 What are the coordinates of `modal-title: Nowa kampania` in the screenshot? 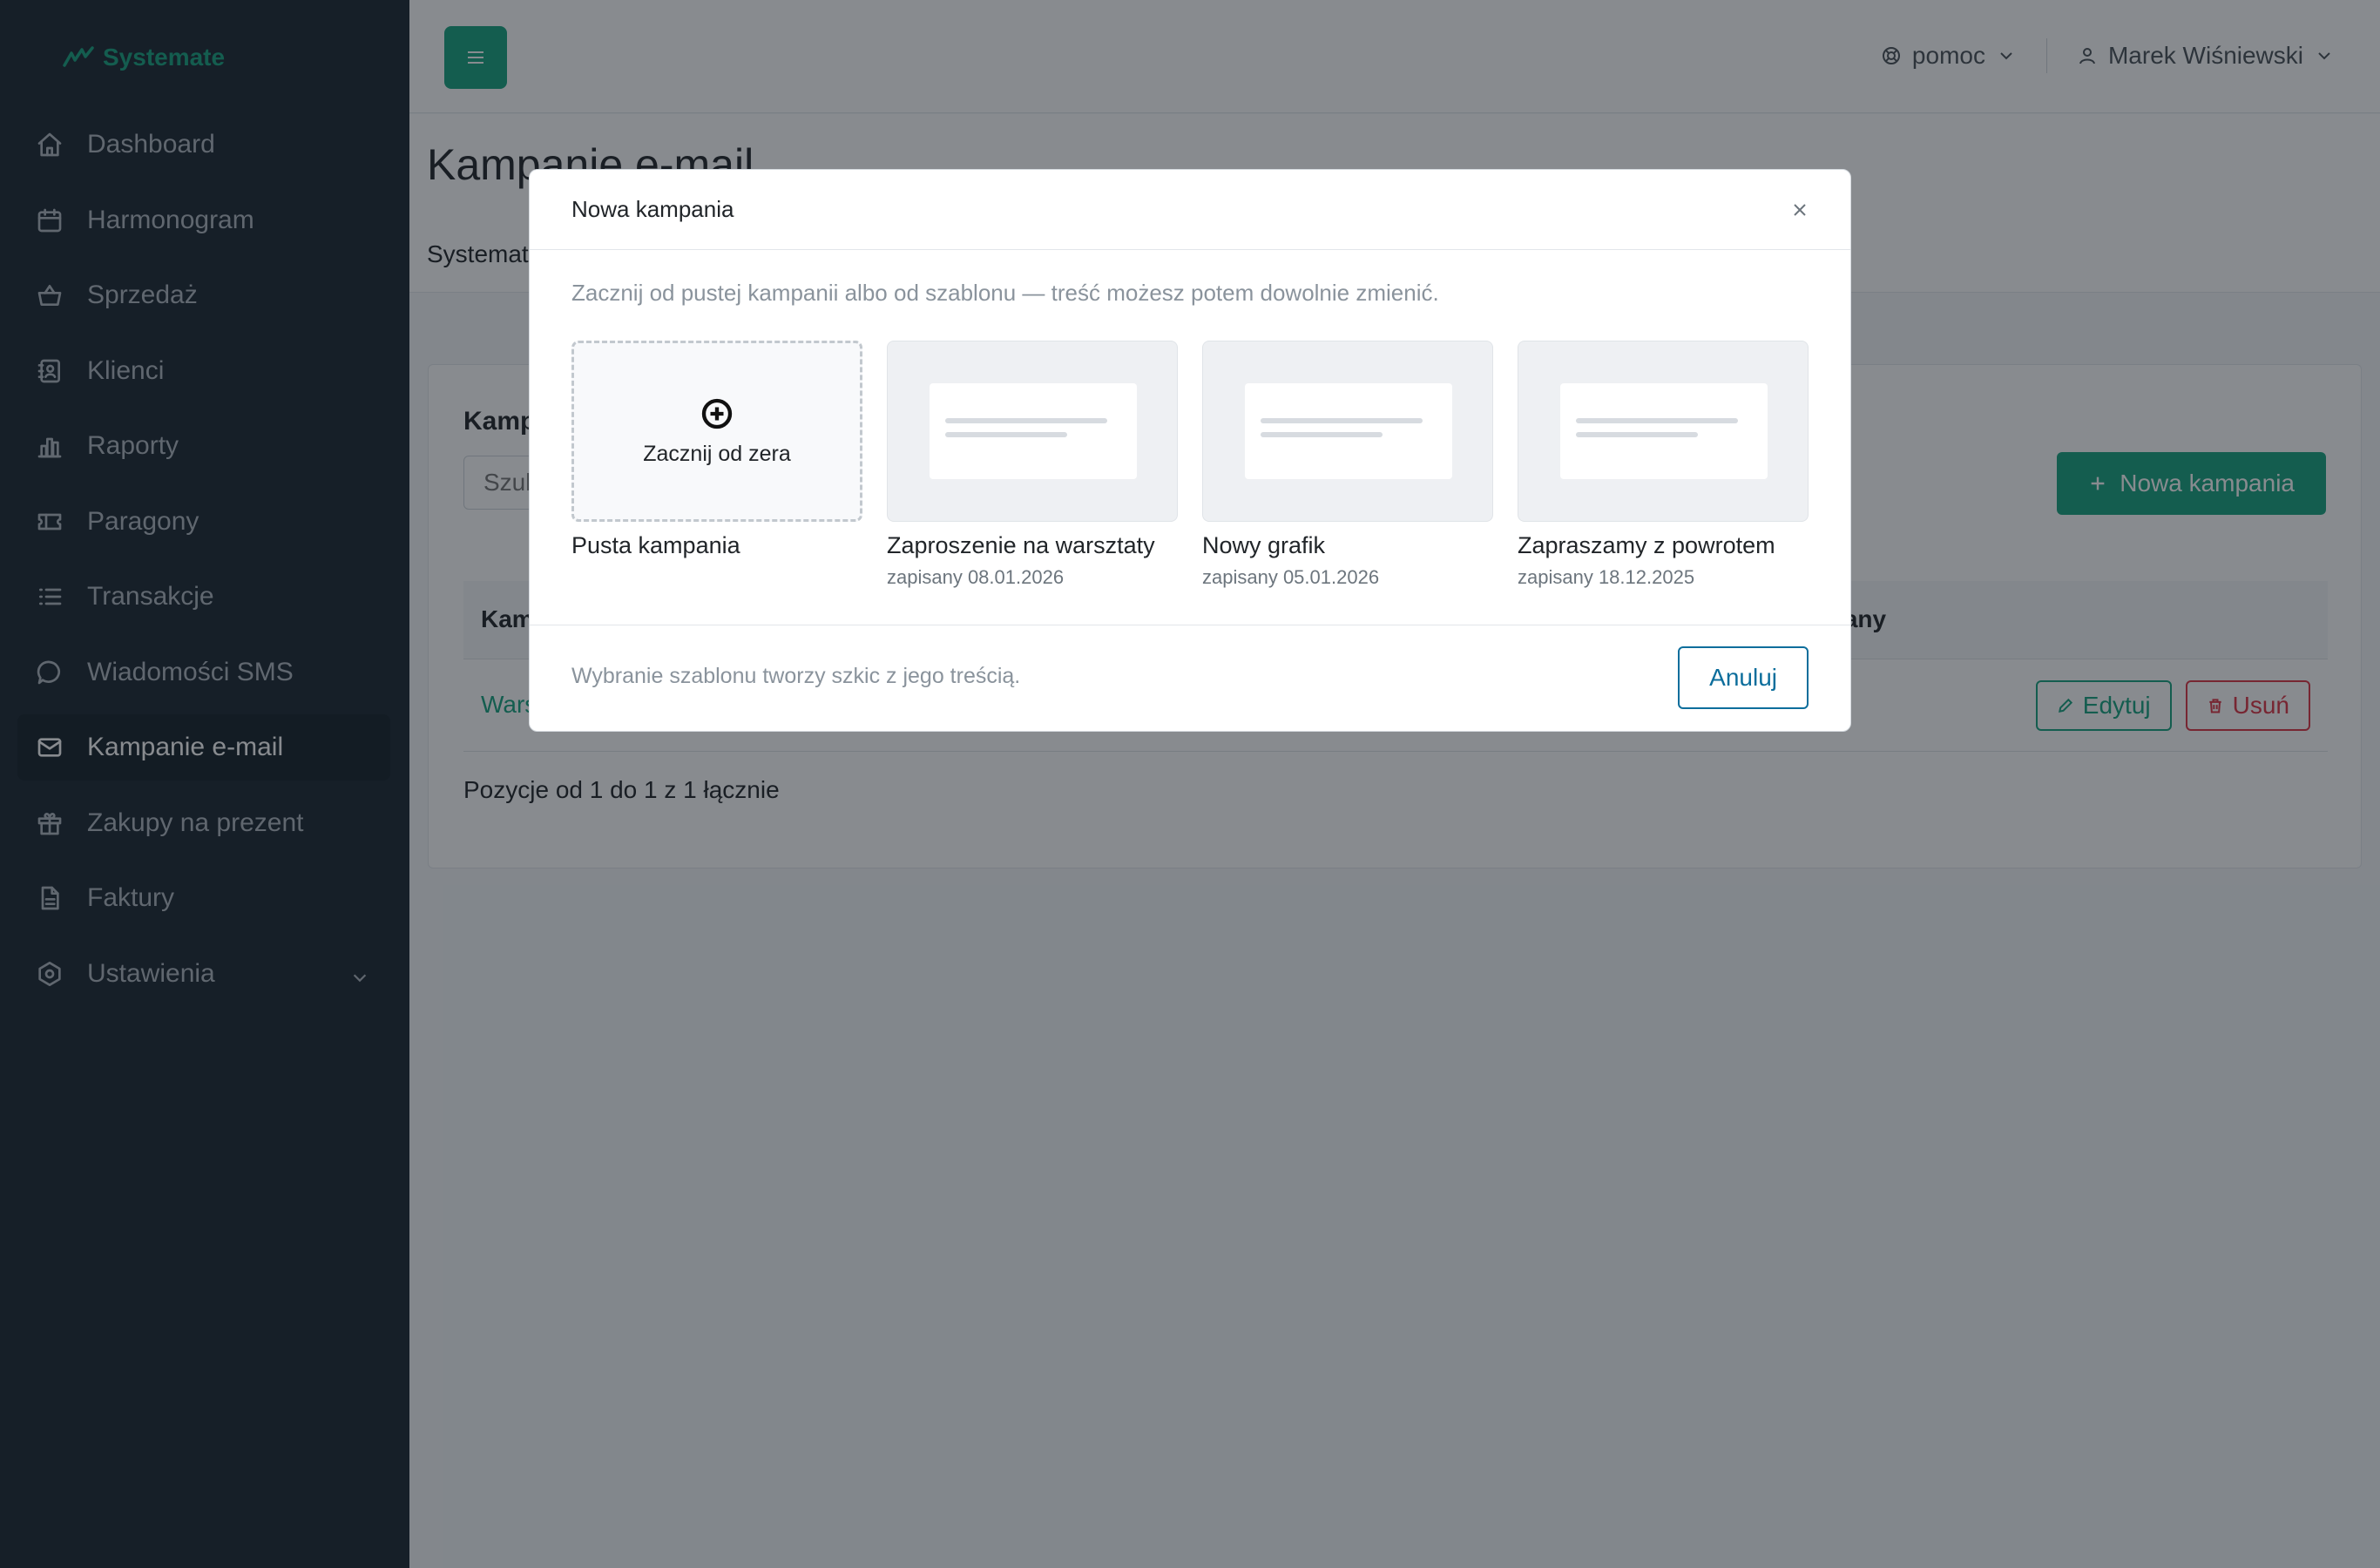 It's located at (652, 209).